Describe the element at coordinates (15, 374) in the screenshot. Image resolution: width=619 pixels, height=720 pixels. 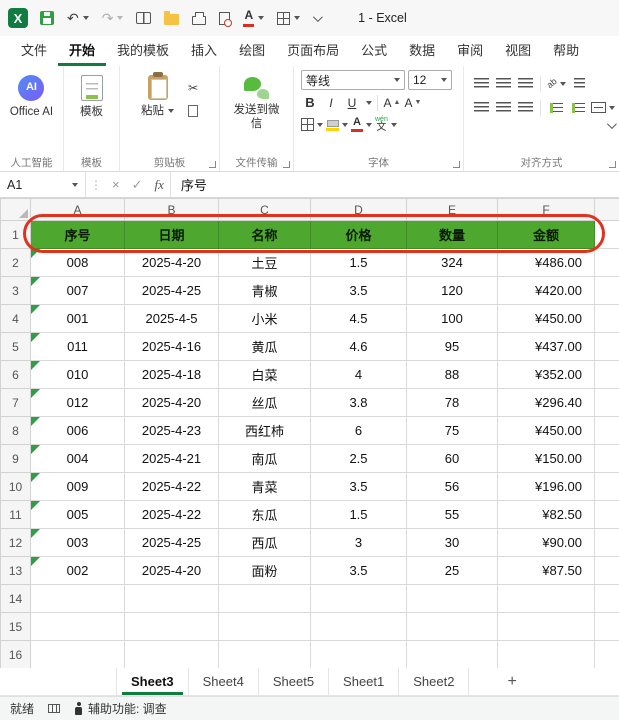
I see `row-header-6: 6` at that location.